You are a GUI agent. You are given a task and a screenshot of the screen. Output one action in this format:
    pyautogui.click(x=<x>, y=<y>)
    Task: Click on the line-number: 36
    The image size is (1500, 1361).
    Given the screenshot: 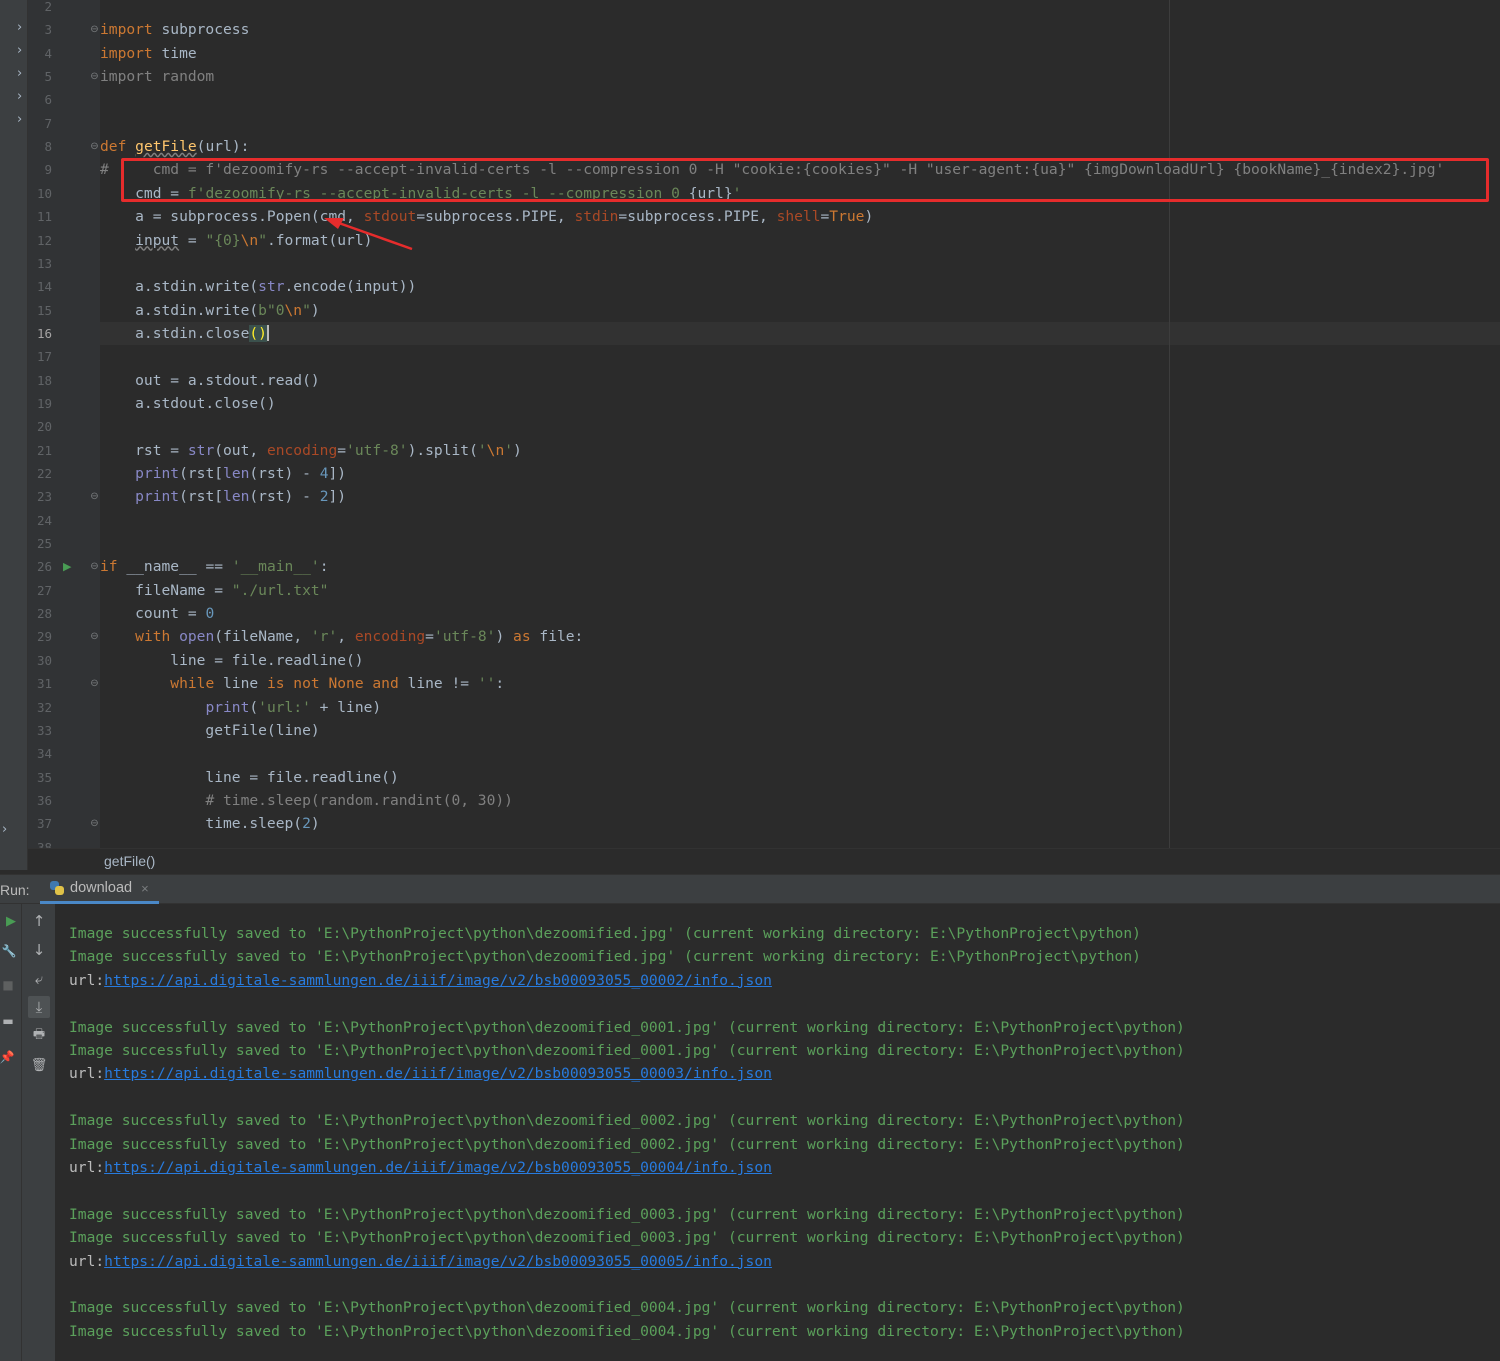 What is the action you would take?
    pyautogui.click(x=44, y=800)
    